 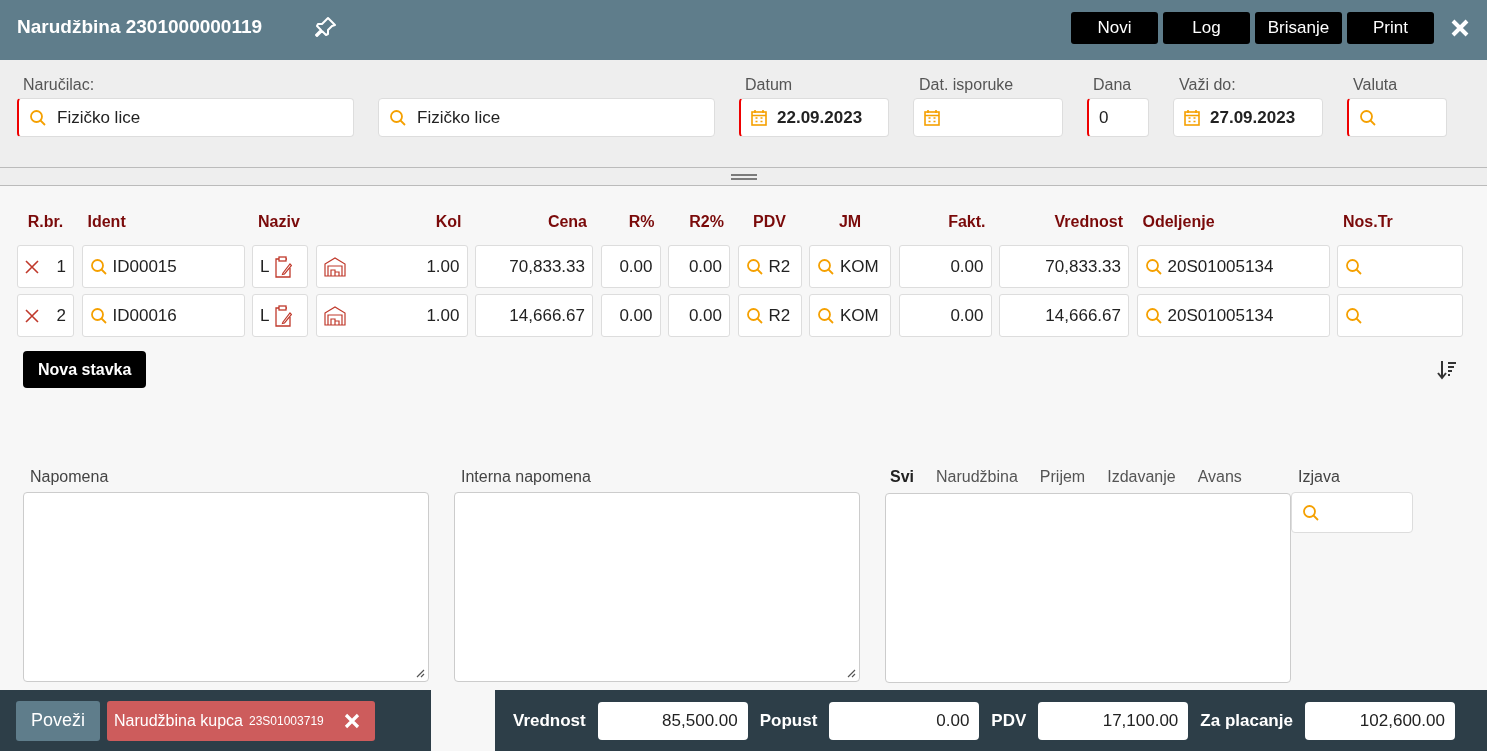 I want to click on header-button: Print, so click(x=1390, y=28).